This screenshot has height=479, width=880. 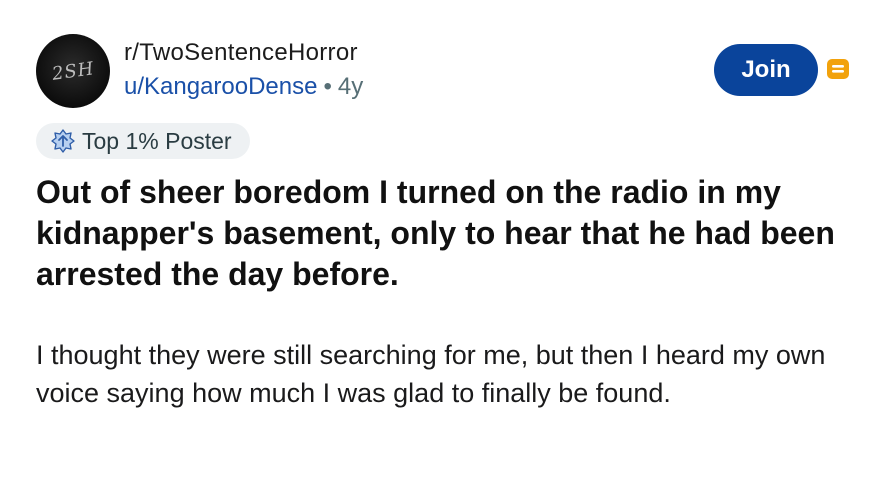 I want to click on top-poster-badge-icon, so click(x=63, y=141).